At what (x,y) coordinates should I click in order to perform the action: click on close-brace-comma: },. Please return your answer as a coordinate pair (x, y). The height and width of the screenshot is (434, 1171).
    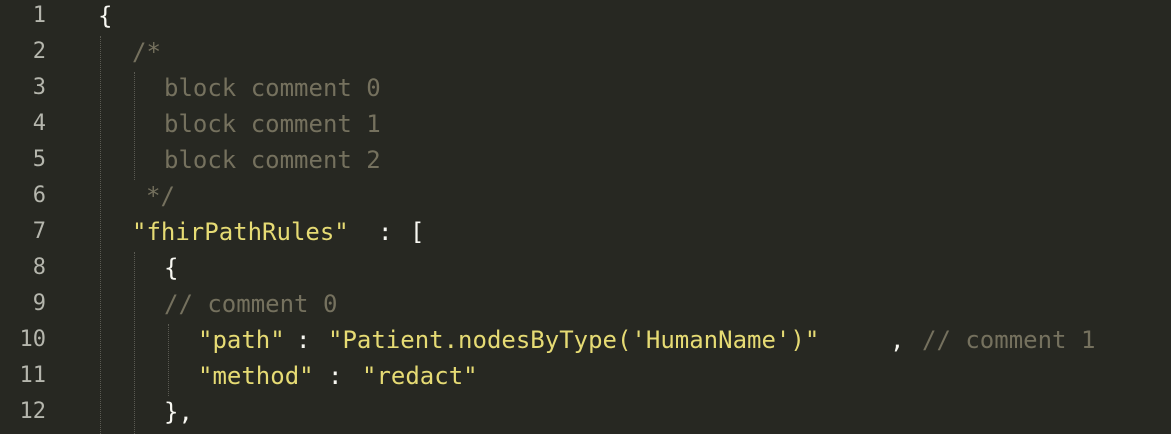
    Looking at the image, I should click on (178, 412).